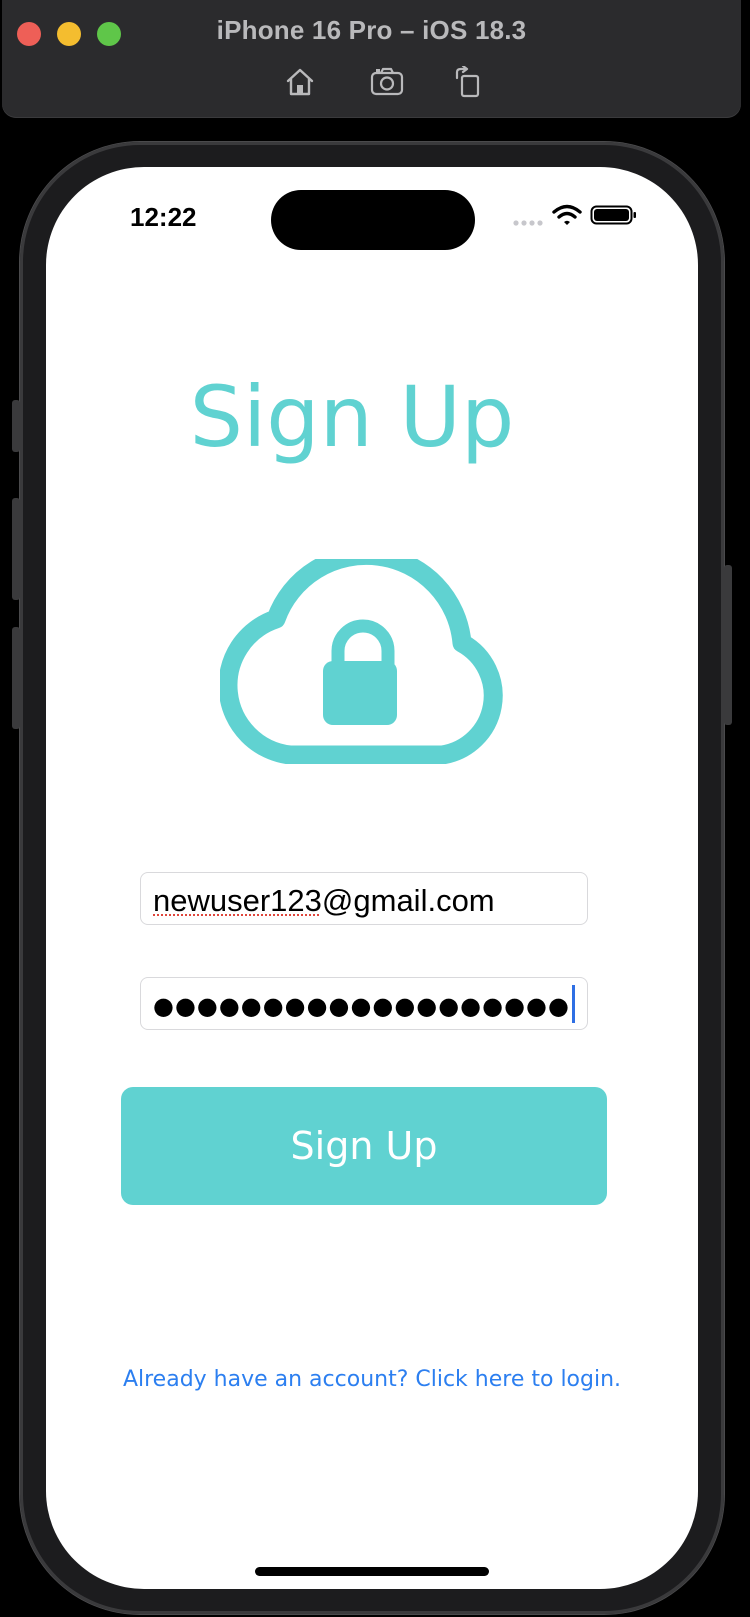 This screenshot has height=1617, width=750. Describe the element at coordinates (364, 1146) in the screenshot. I see `signup-button: Sign Up` at that location.